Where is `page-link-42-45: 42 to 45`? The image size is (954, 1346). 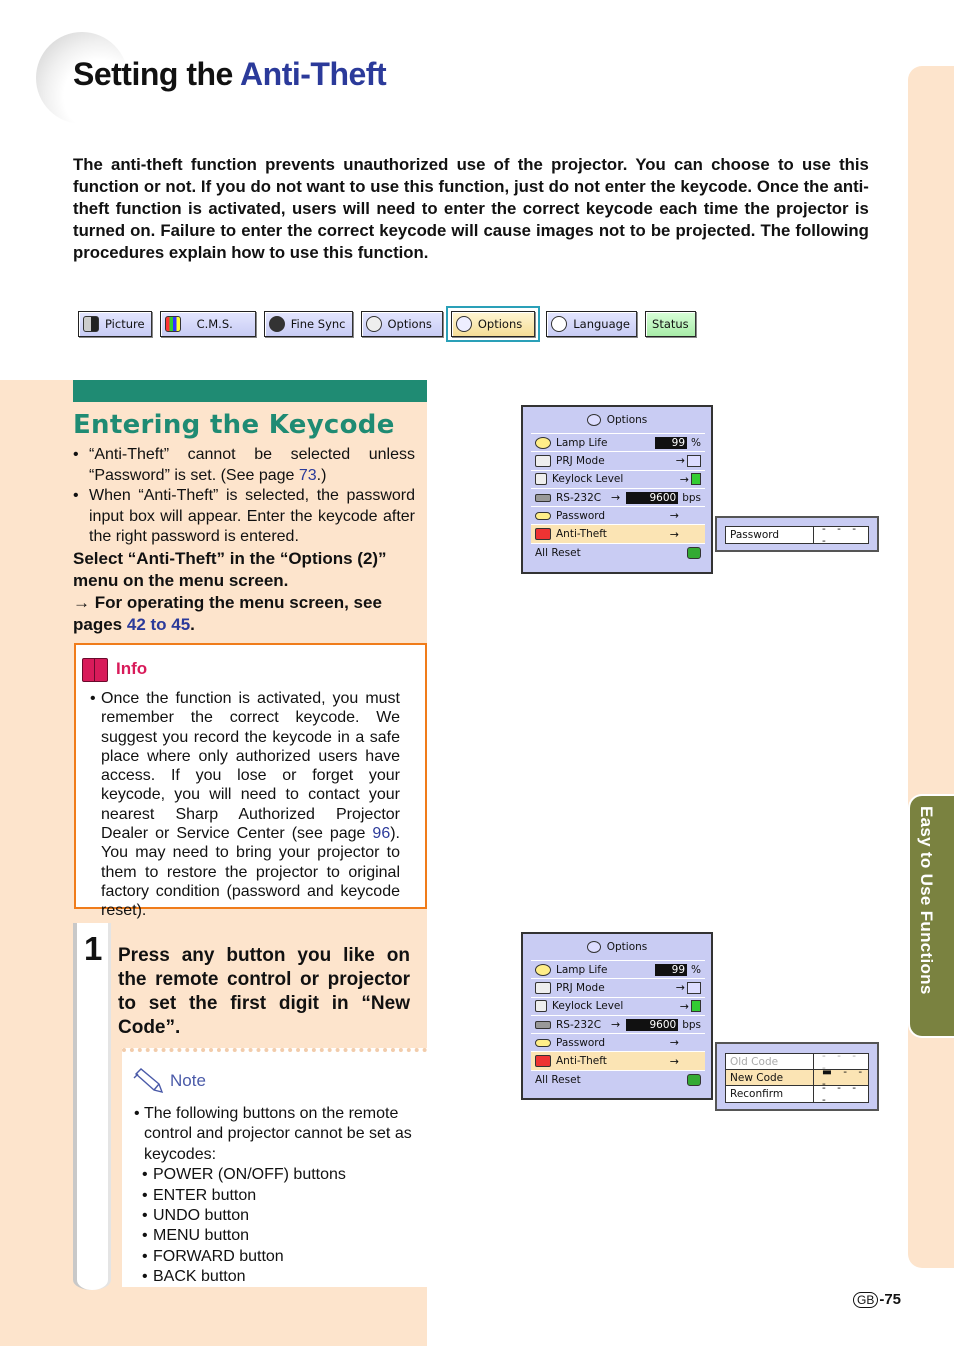 page-link-42-45: 42 to 45 is located at coordinates (158, 624).